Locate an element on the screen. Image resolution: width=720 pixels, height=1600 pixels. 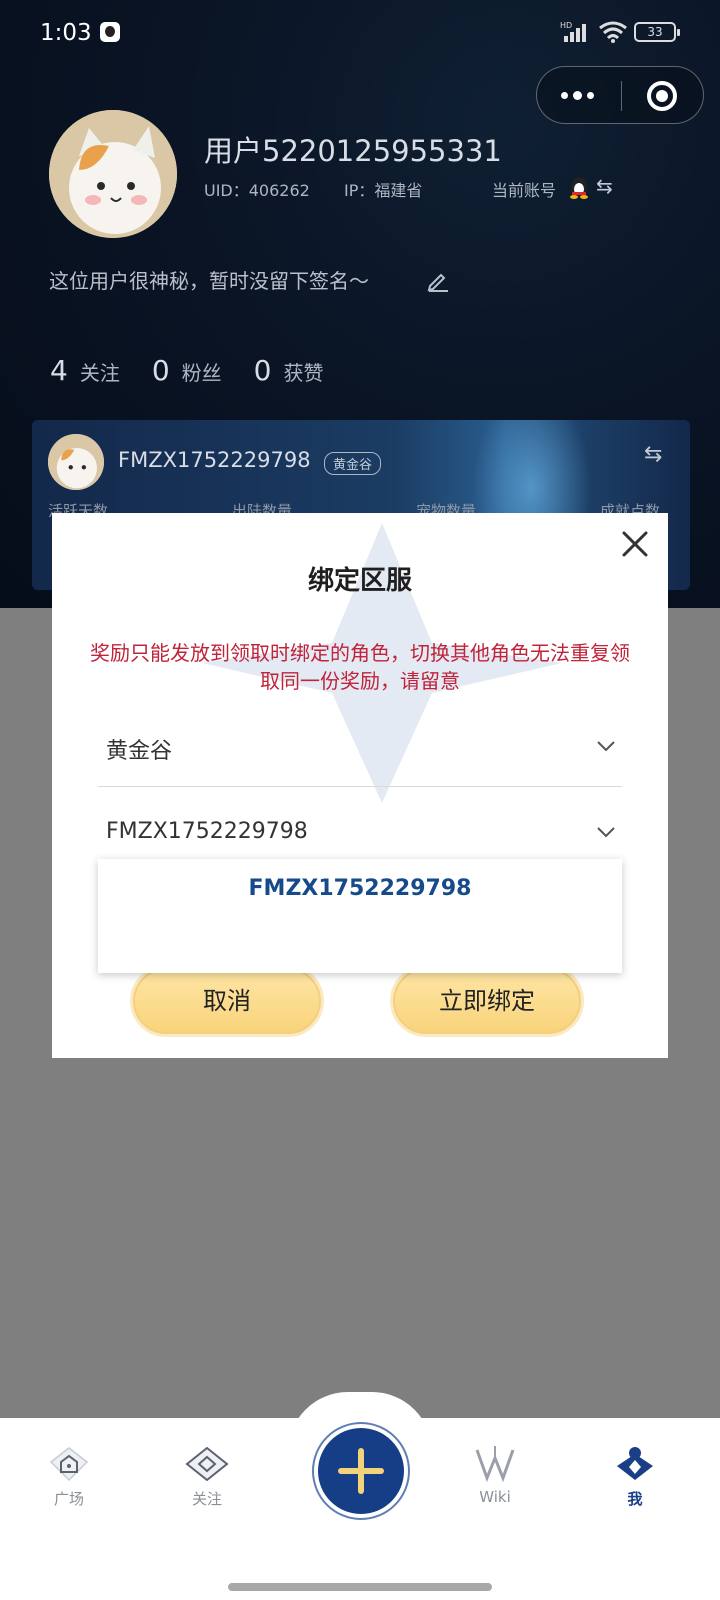
qq-penguin-icon is located at coordinates (579, 188).